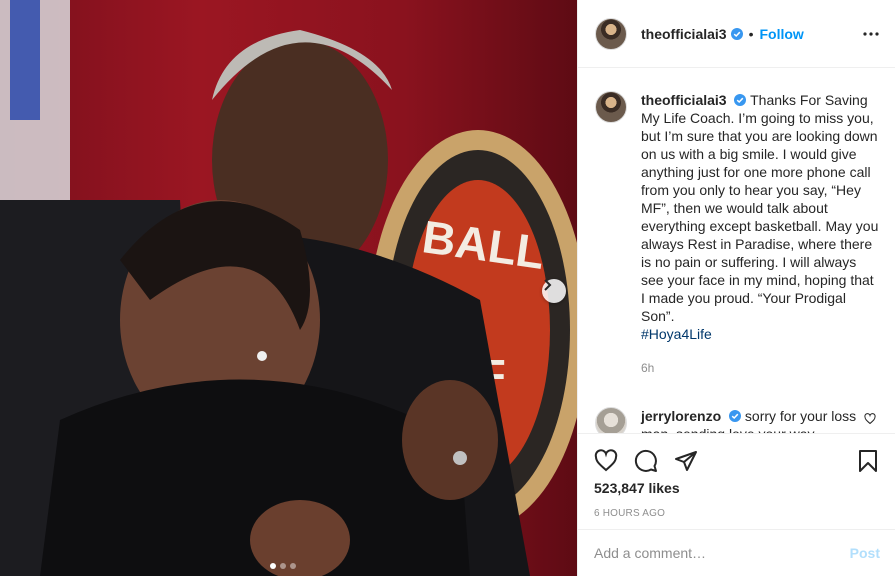  Describe the element at coordinates (611, 33) in the screenshot. I see `author-avatar` at that location.